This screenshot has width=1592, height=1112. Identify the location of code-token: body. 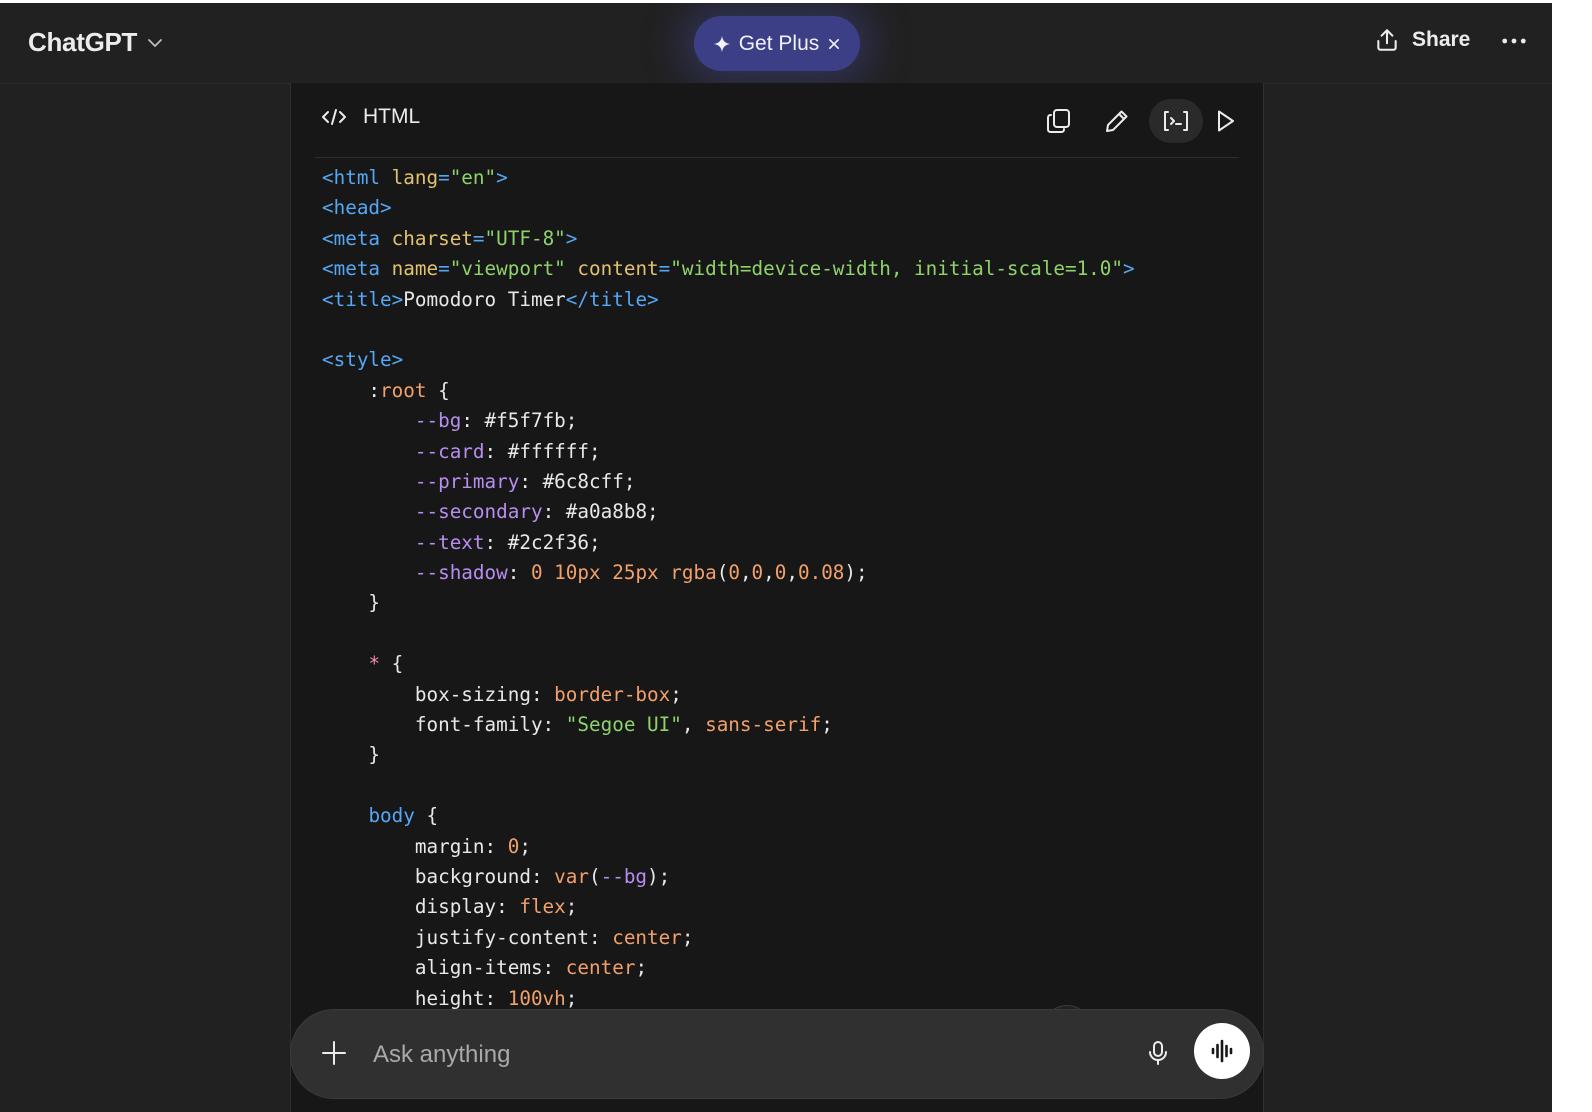
(391, 816).